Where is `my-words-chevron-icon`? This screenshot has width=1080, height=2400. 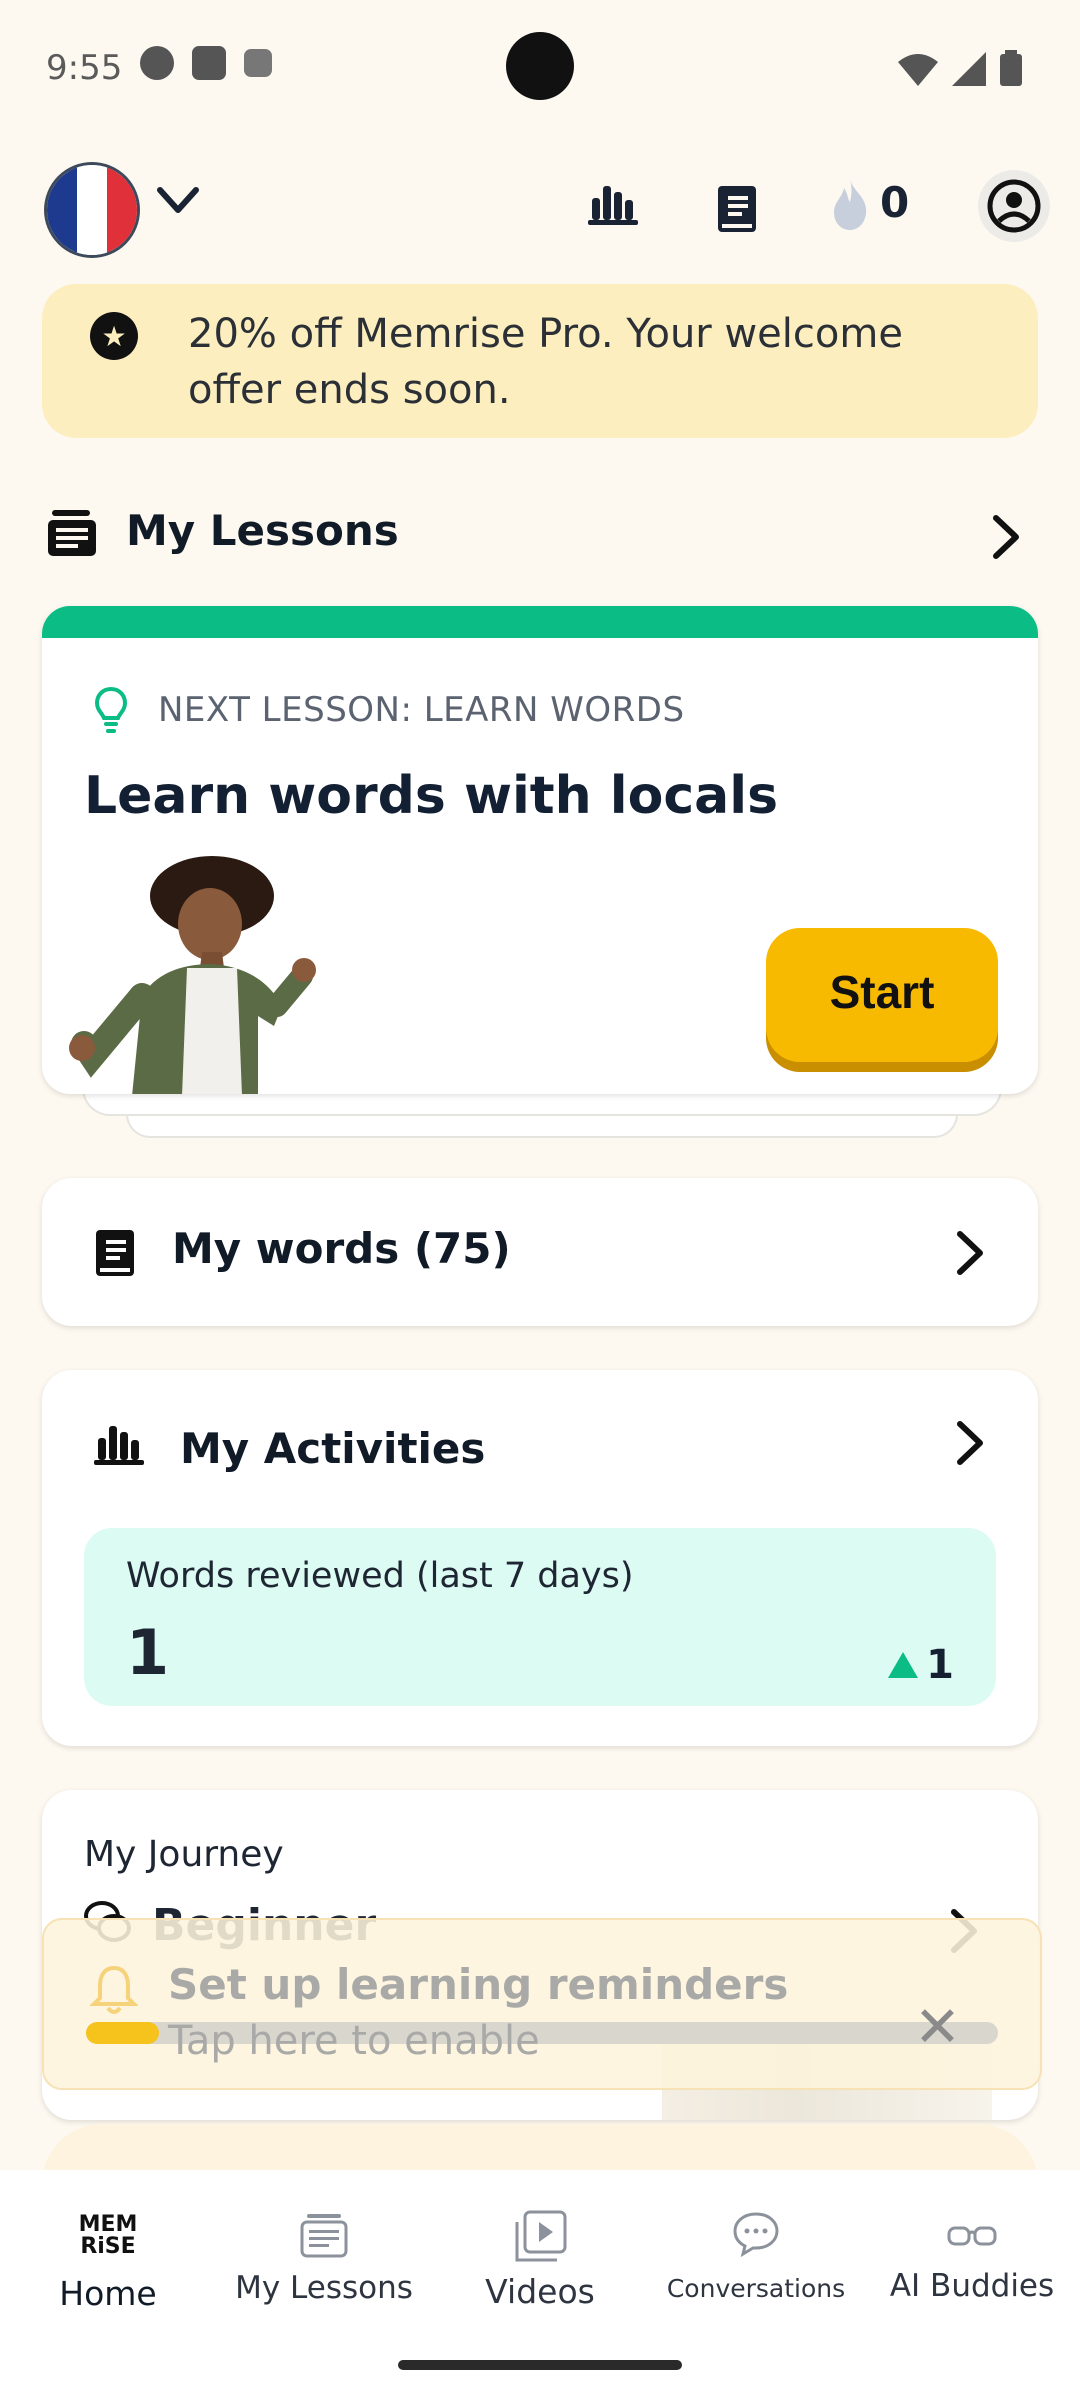
my-words-chevron-icon is located at coordinates (970, 1253).